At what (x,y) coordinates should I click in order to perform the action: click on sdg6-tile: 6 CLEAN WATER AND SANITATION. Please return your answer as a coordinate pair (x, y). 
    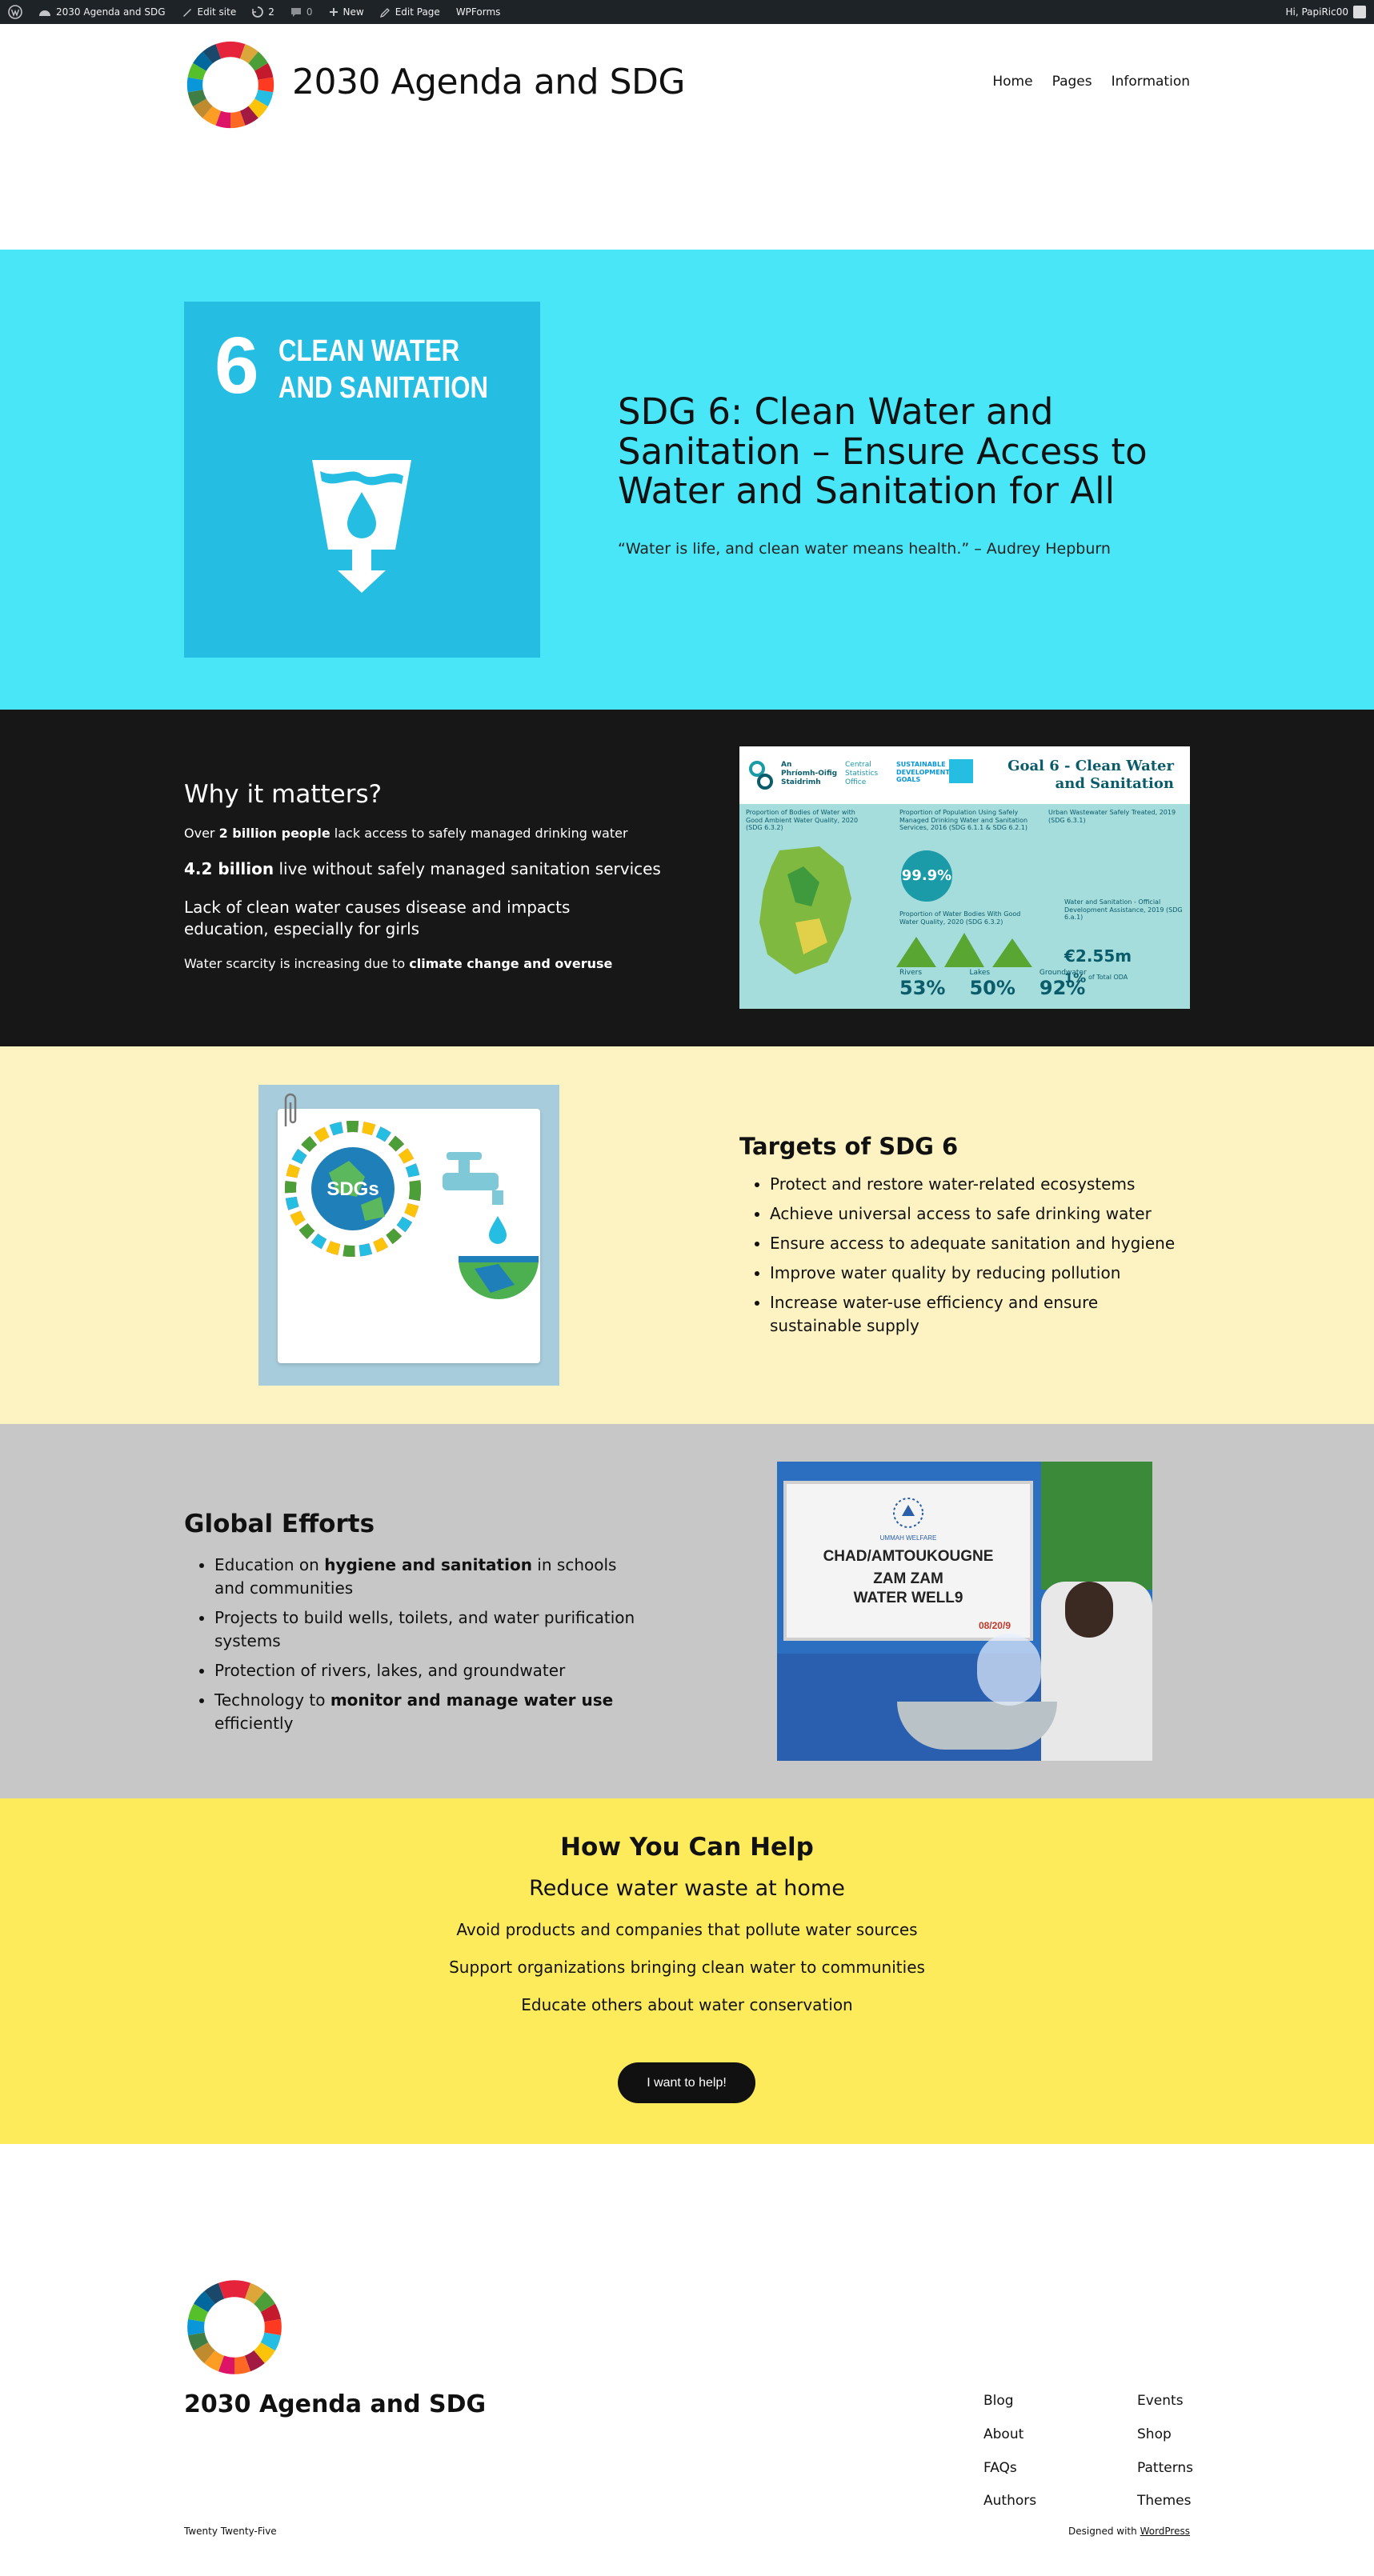
    Looking at the image, I should click on (362, 480).